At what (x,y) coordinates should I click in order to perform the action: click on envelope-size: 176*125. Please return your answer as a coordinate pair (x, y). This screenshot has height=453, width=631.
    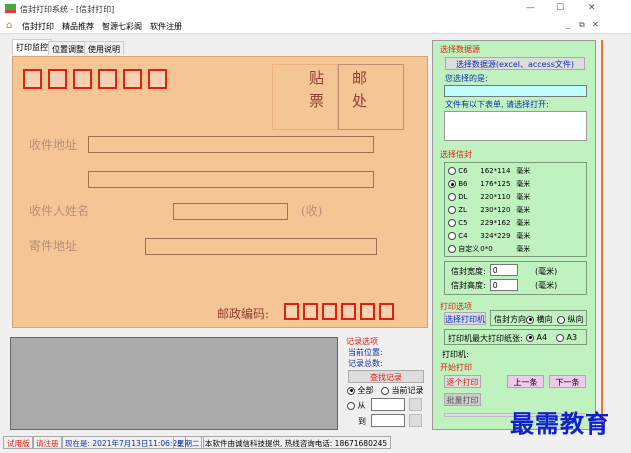
    Looking at the image, I should click on (495, 184).